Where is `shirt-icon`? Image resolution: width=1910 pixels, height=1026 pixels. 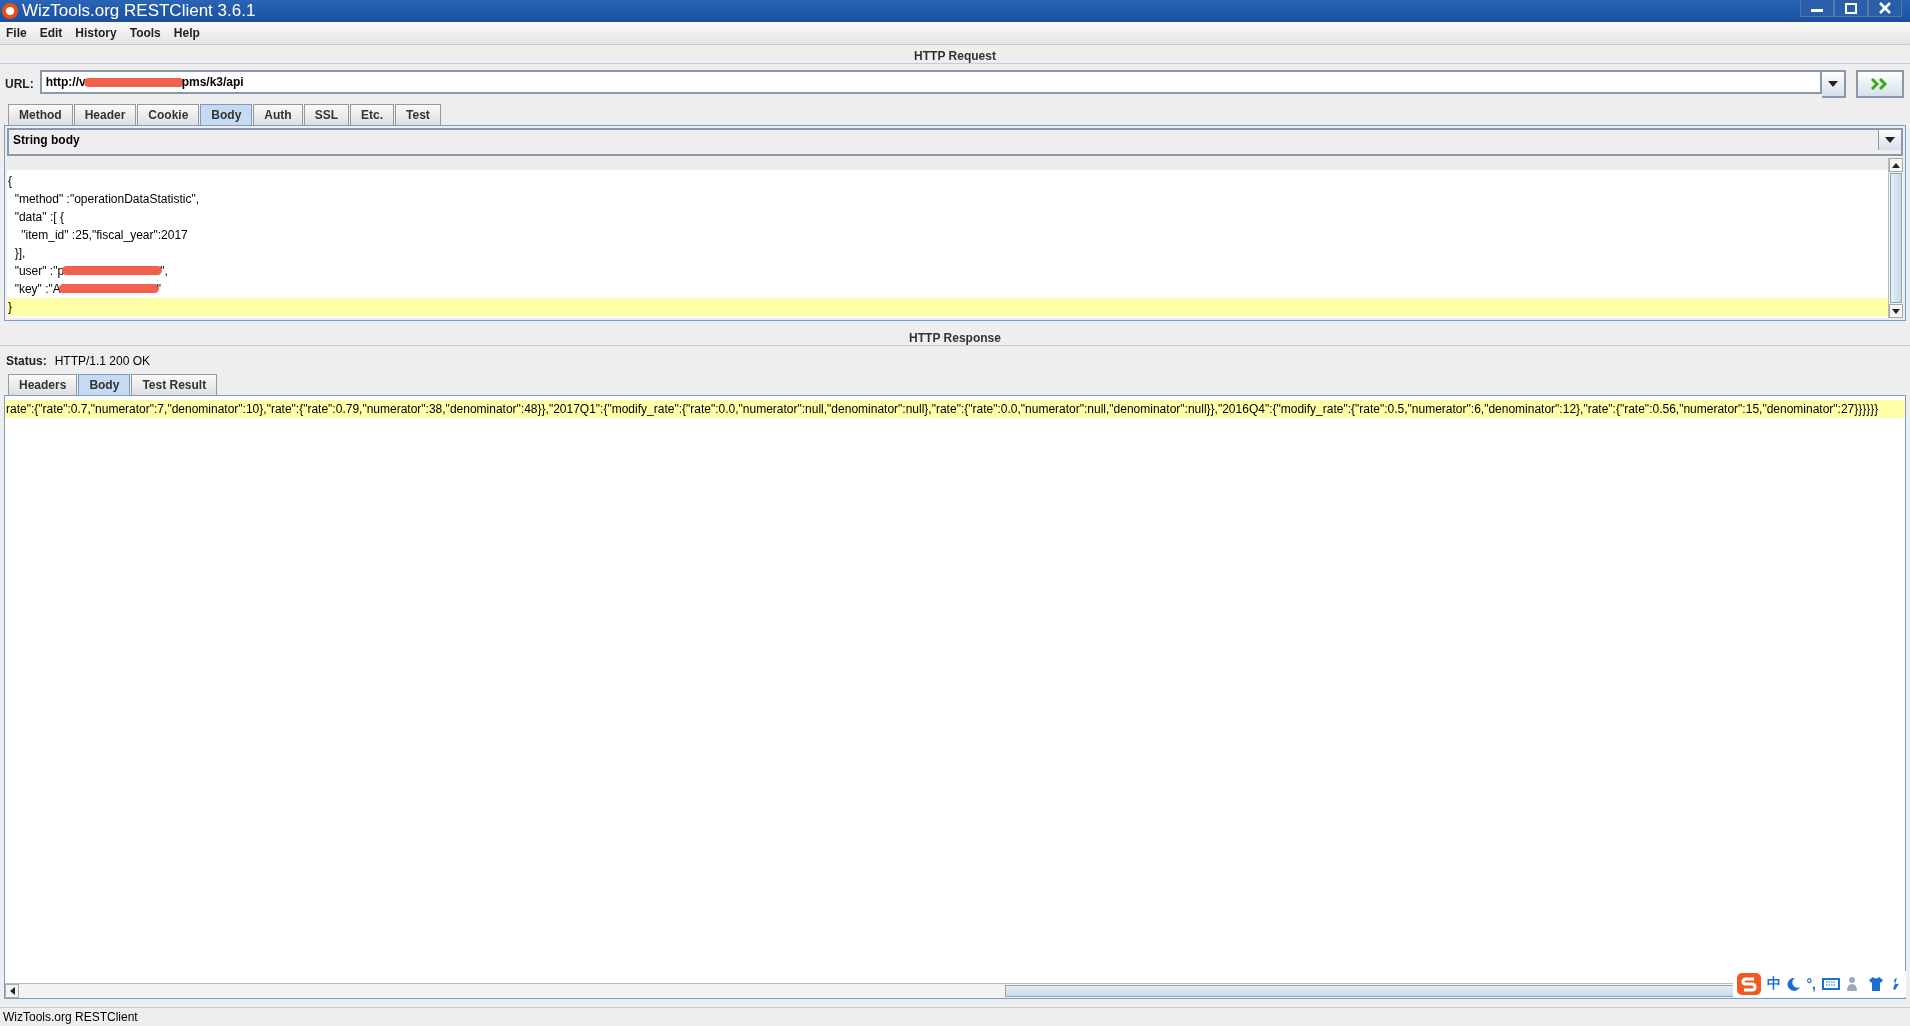 shirt-icon is located at coordinates (1876, 984).